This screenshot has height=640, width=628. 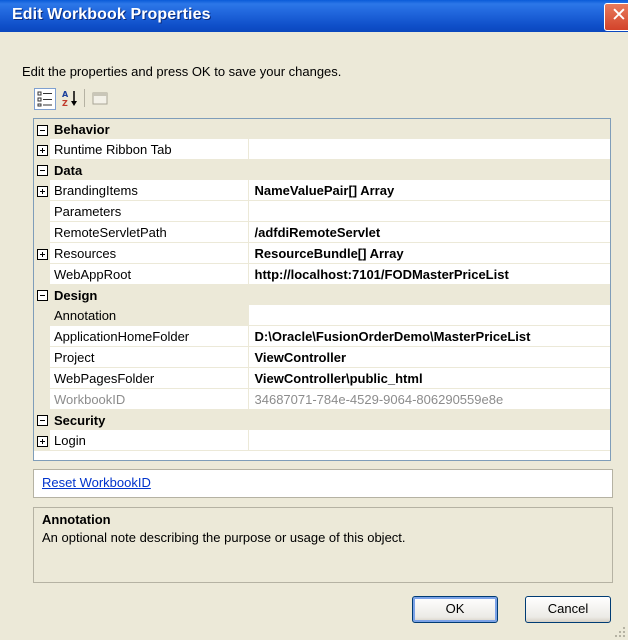 I want to click on categorized-button, so click(x=45, y=99).